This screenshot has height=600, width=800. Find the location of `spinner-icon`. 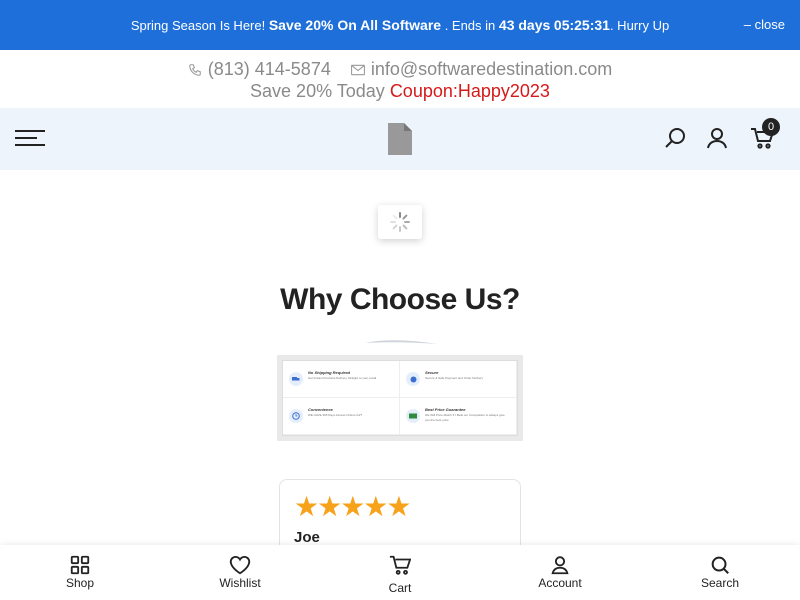

spinner-icon is located at coordinates (400, 222).